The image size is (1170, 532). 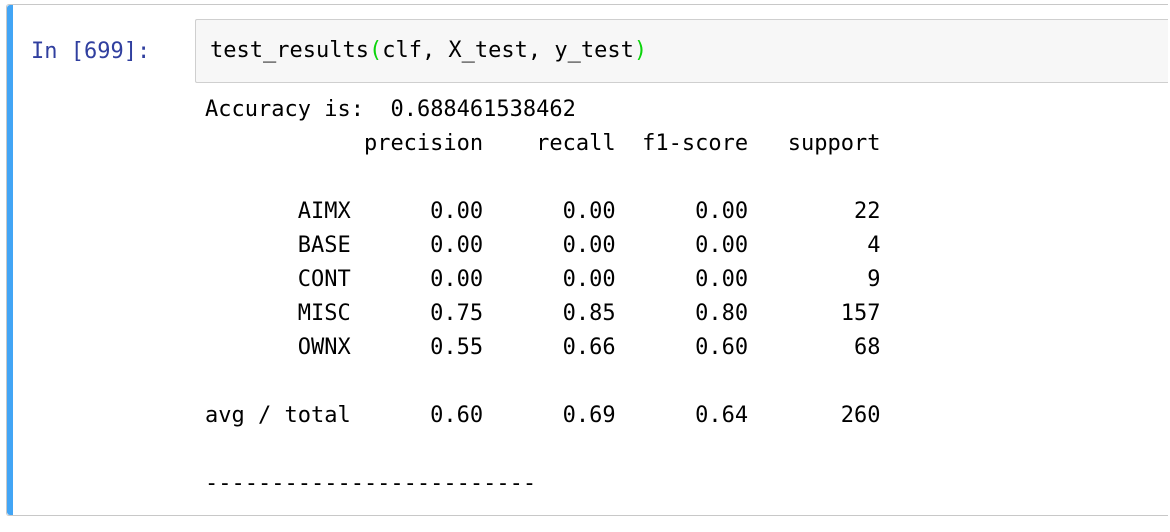 I want to click on accuracy-value: 0.688461538462, so click(x=483, y=109).